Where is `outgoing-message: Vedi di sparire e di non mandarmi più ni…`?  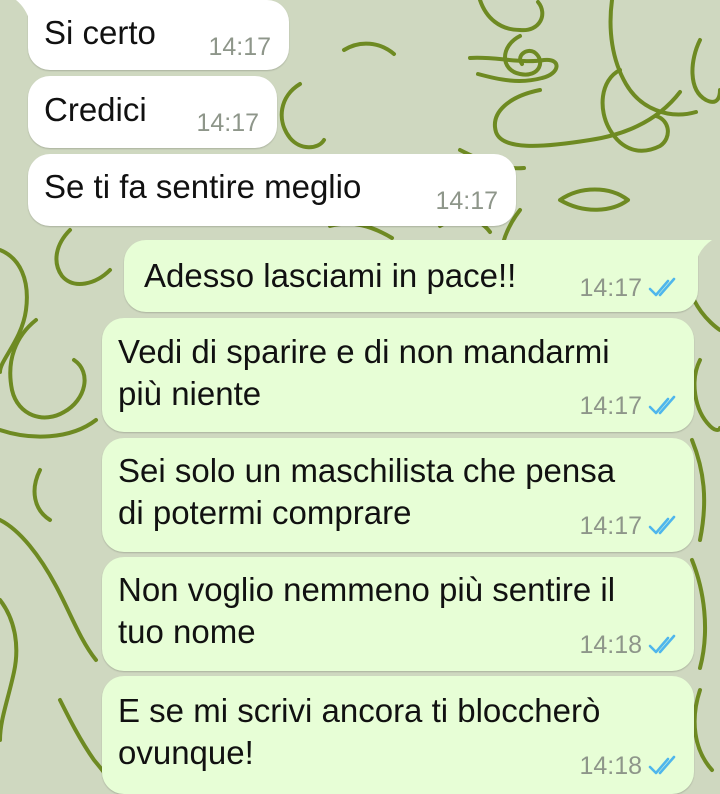
outgoing-message: Vedi di sparire e di non mandarmi più ni… is located at coordinates (398, 375).